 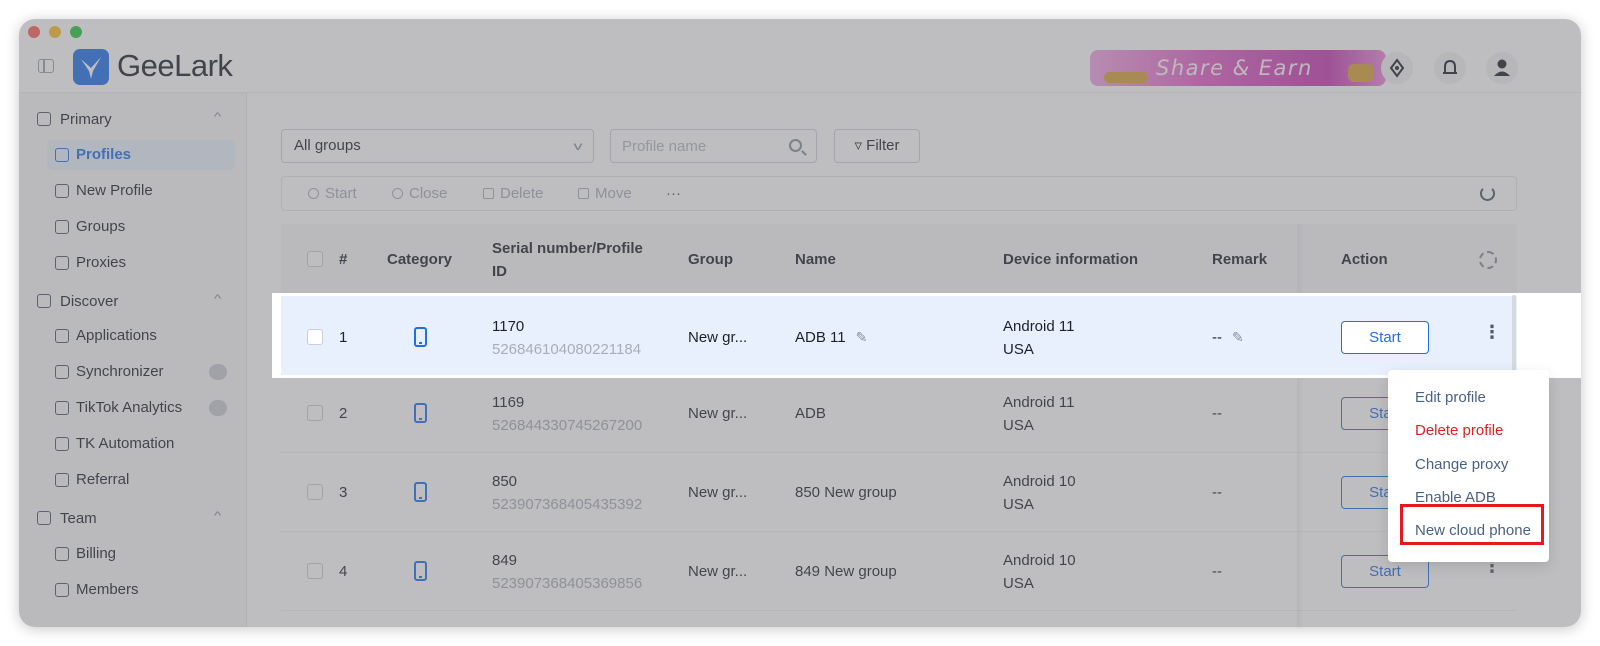 I want to click on serial-number: 1169, so click(x=508, y=402).